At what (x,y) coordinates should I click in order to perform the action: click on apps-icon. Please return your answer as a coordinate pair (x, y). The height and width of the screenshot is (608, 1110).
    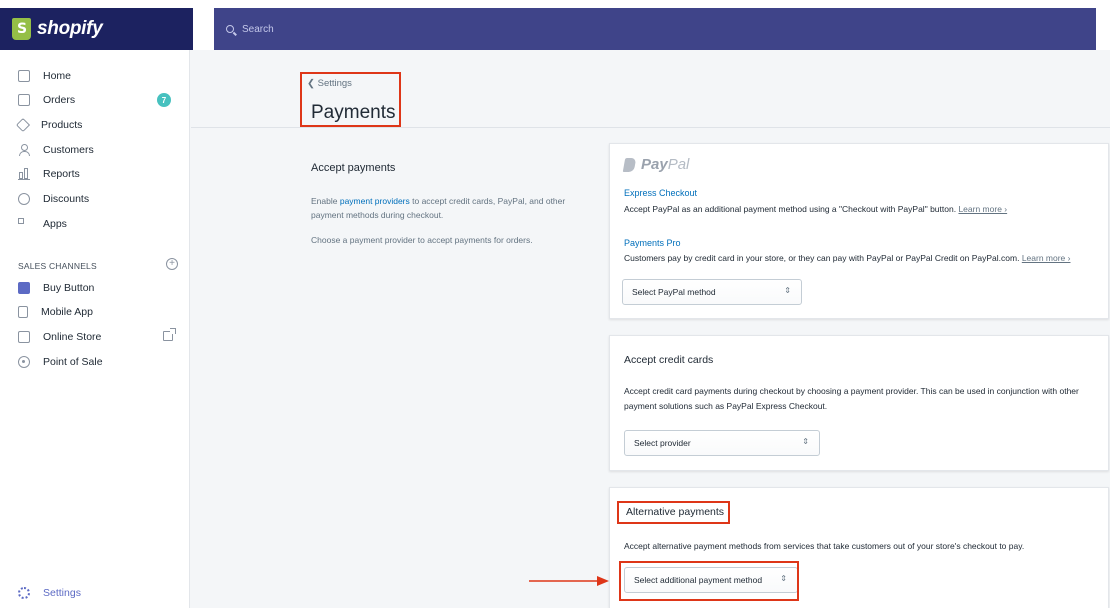
    Looking at the image, I should click on (24, 224).